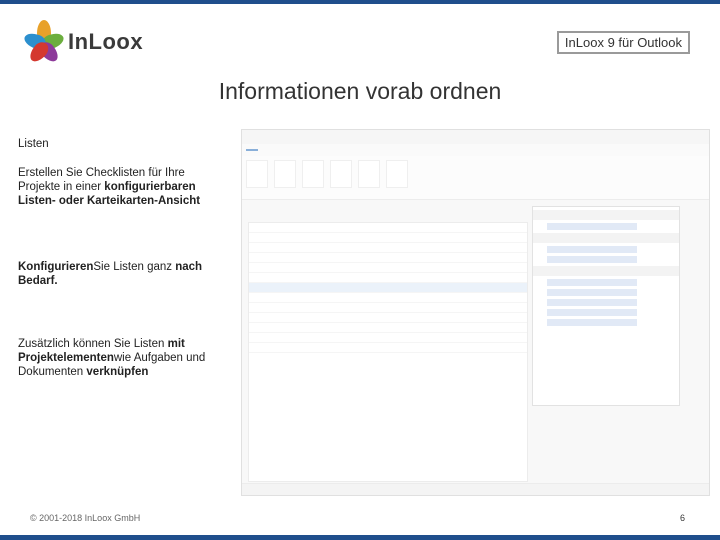 Image resolution: width=720 pixels, height=540 pixels. Describe the element at coordinates (44, 42) in the screenshot. I see `inloox-flower-icon` at that location.